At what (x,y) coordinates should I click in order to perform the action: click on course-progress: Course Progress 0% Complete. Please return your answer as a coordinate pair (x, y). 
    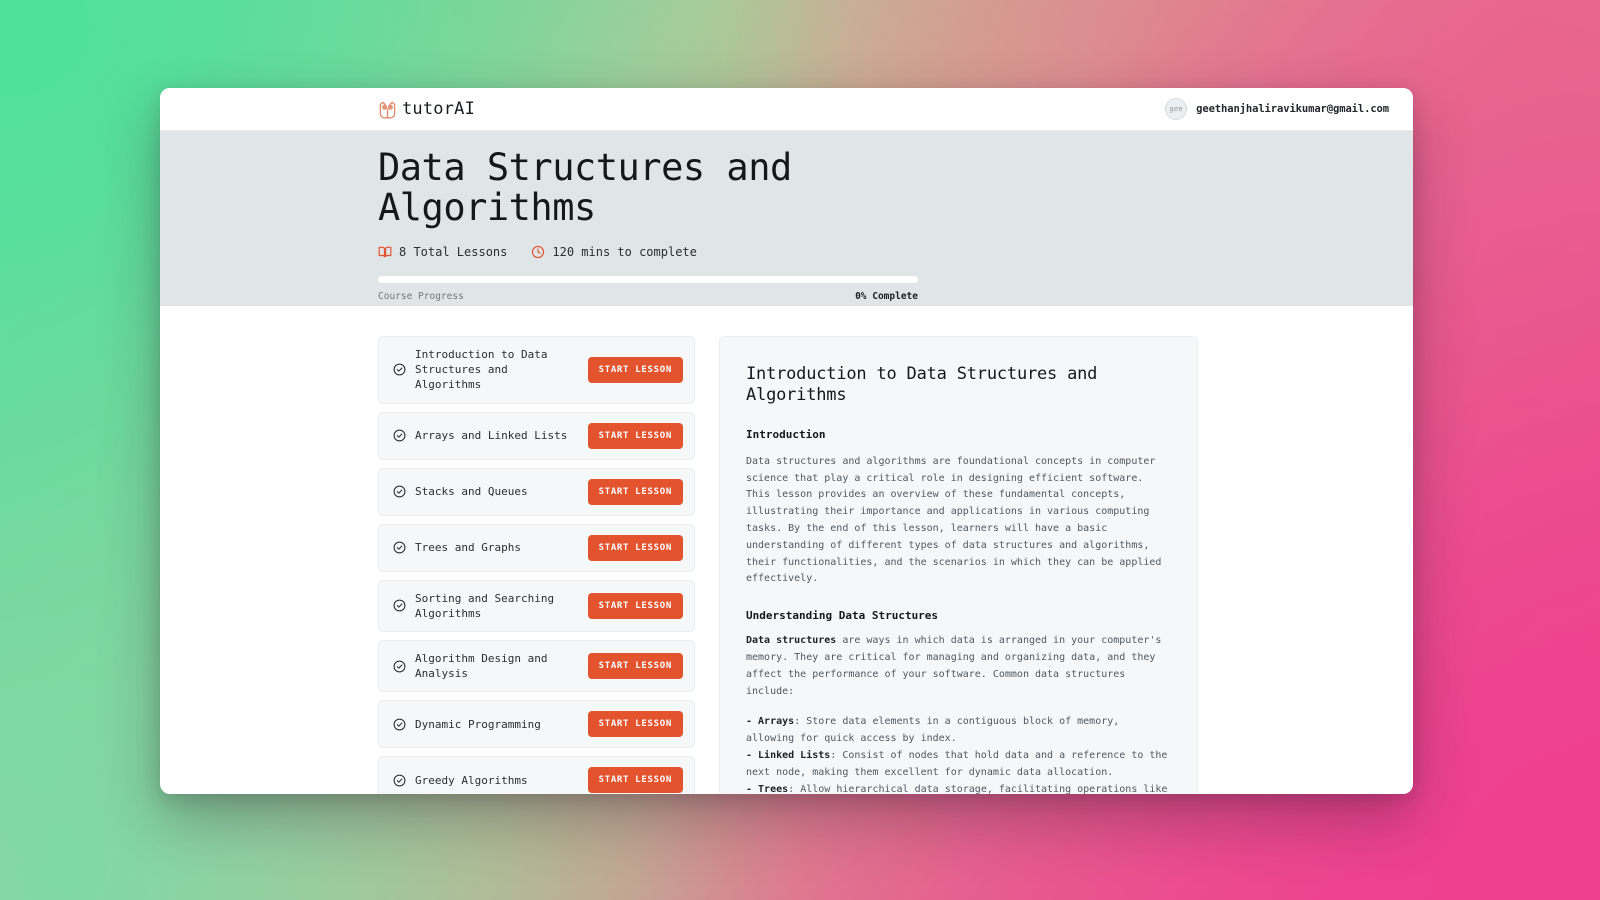
    Looking at the image, I should click on (648, 288).